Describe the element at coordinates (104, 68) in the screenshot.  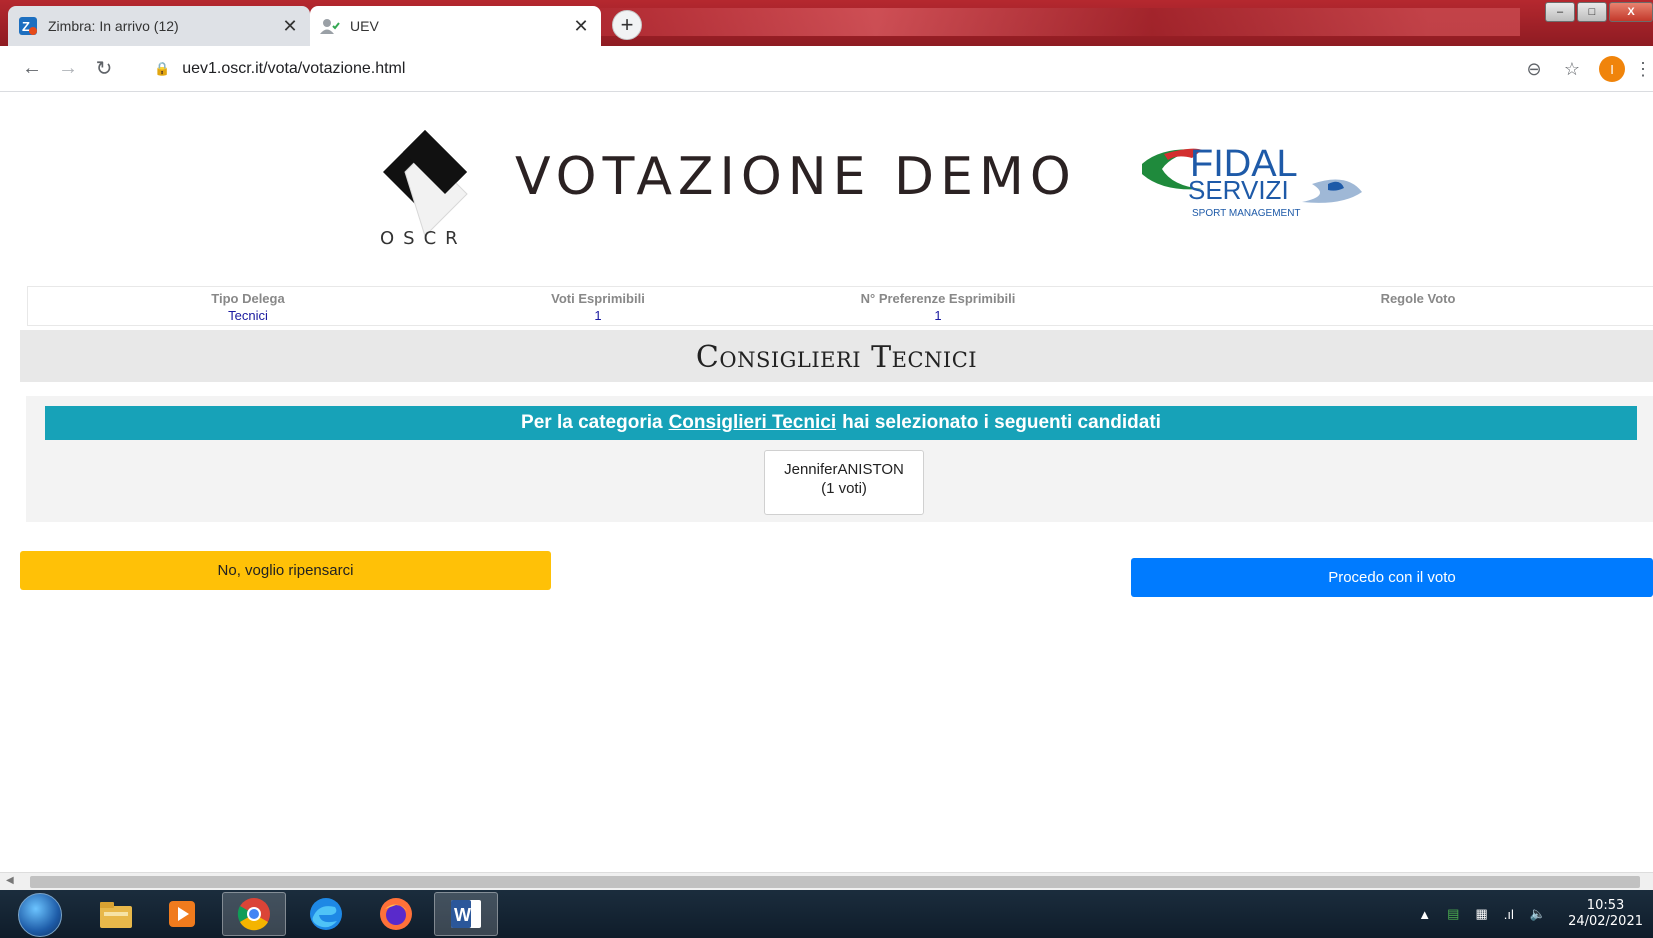
I see `reload-icon: ↻` at that location.